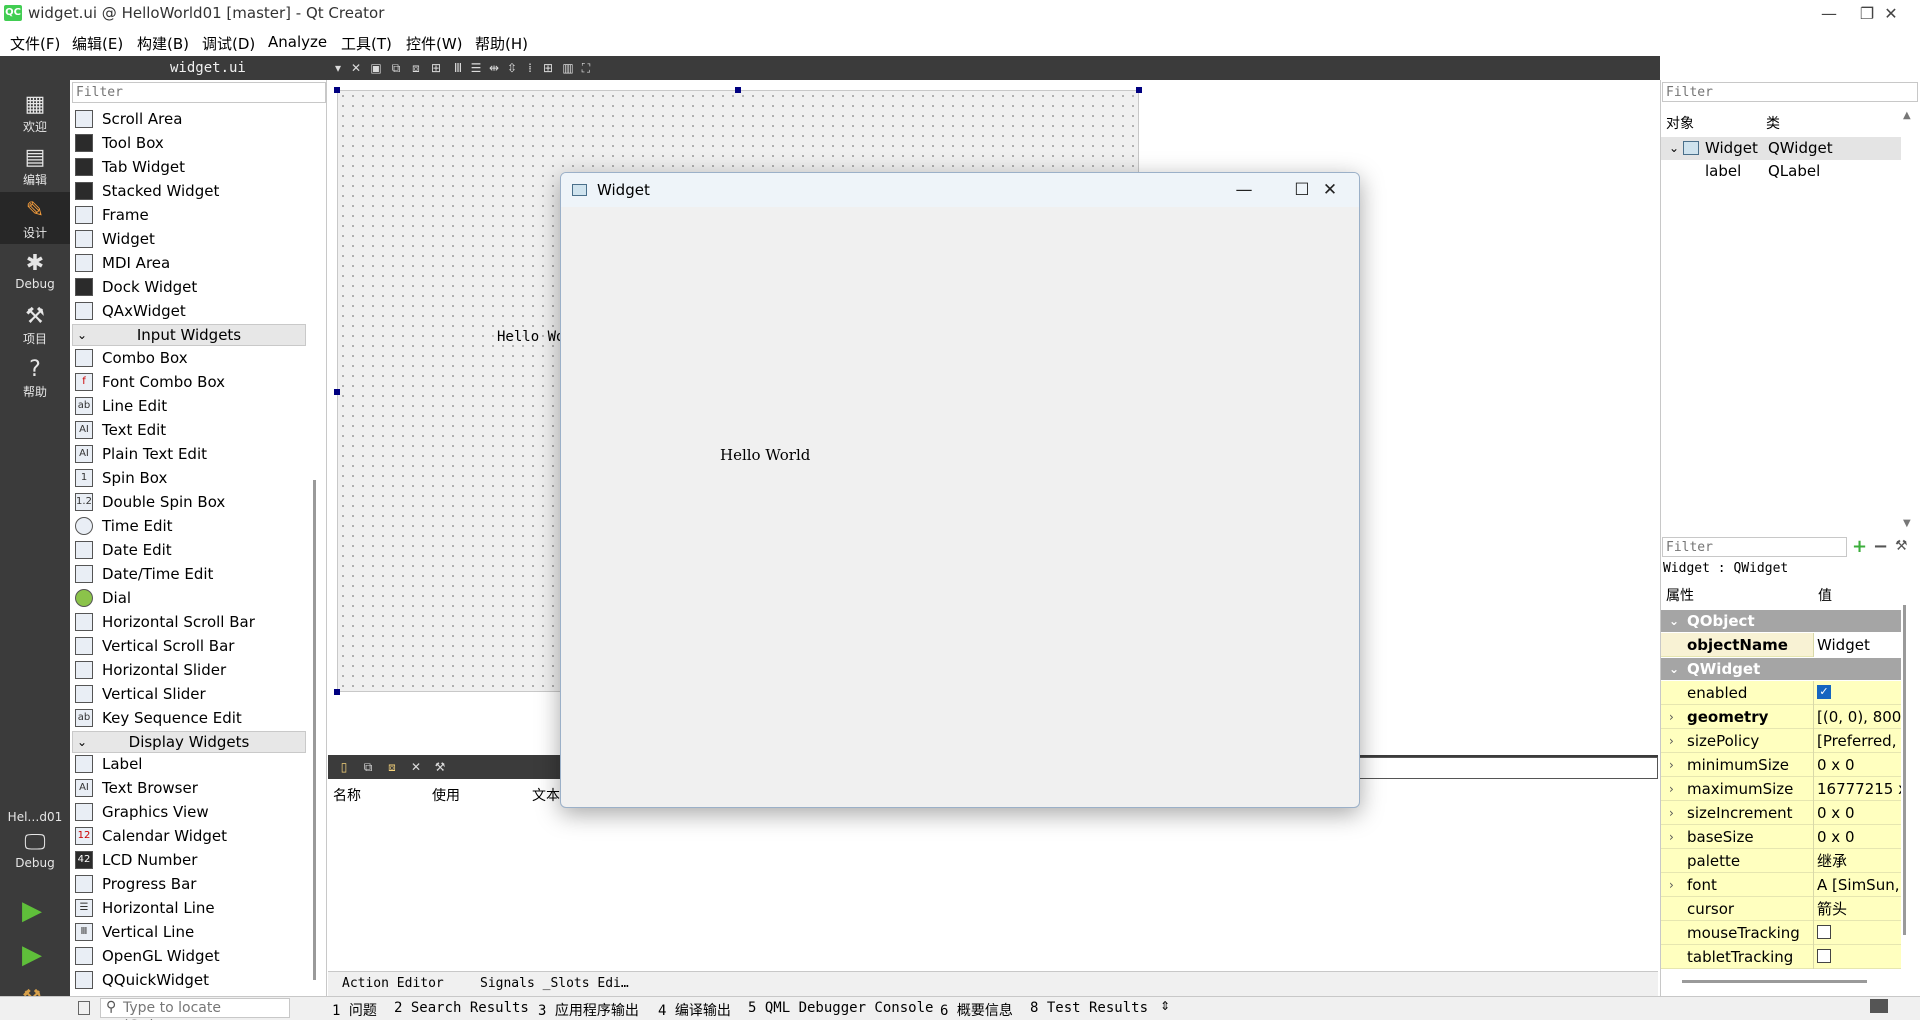  What do you see at coordinates (163, 43) in the screenshot?
I see `menu-build: 构建(B)` at bounding box center [163, 43].